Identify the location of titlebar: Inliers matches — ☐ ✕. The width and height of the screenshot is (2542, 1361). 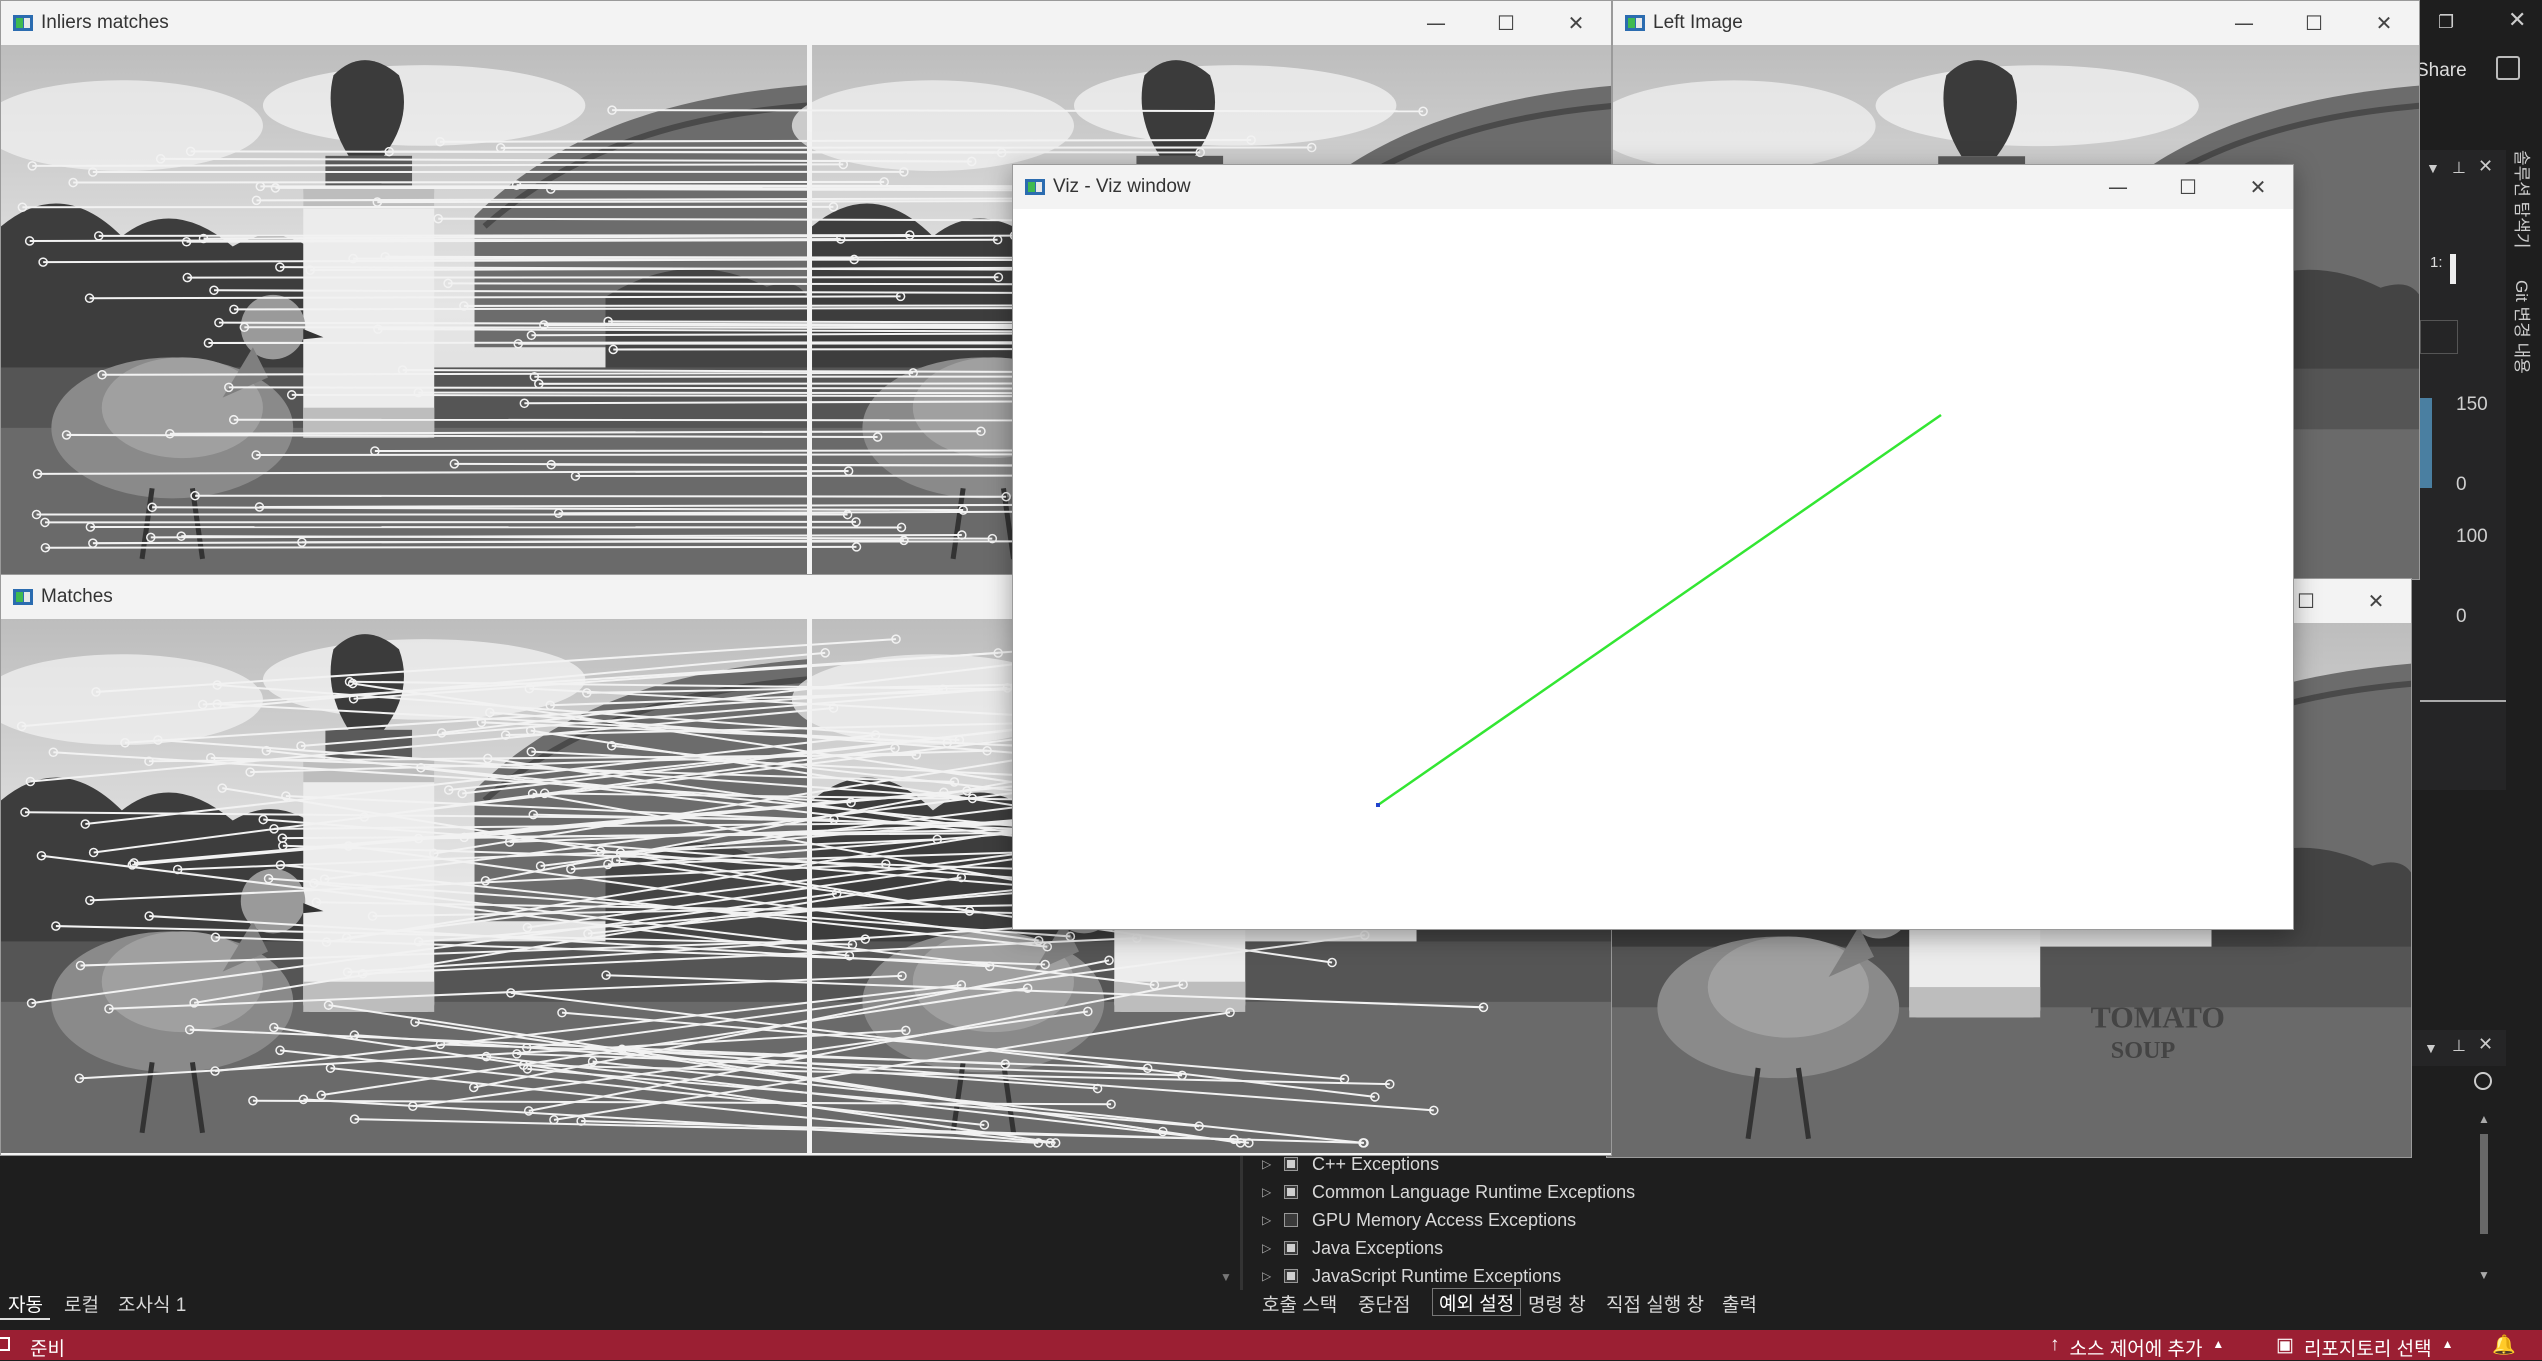
(806, 23).